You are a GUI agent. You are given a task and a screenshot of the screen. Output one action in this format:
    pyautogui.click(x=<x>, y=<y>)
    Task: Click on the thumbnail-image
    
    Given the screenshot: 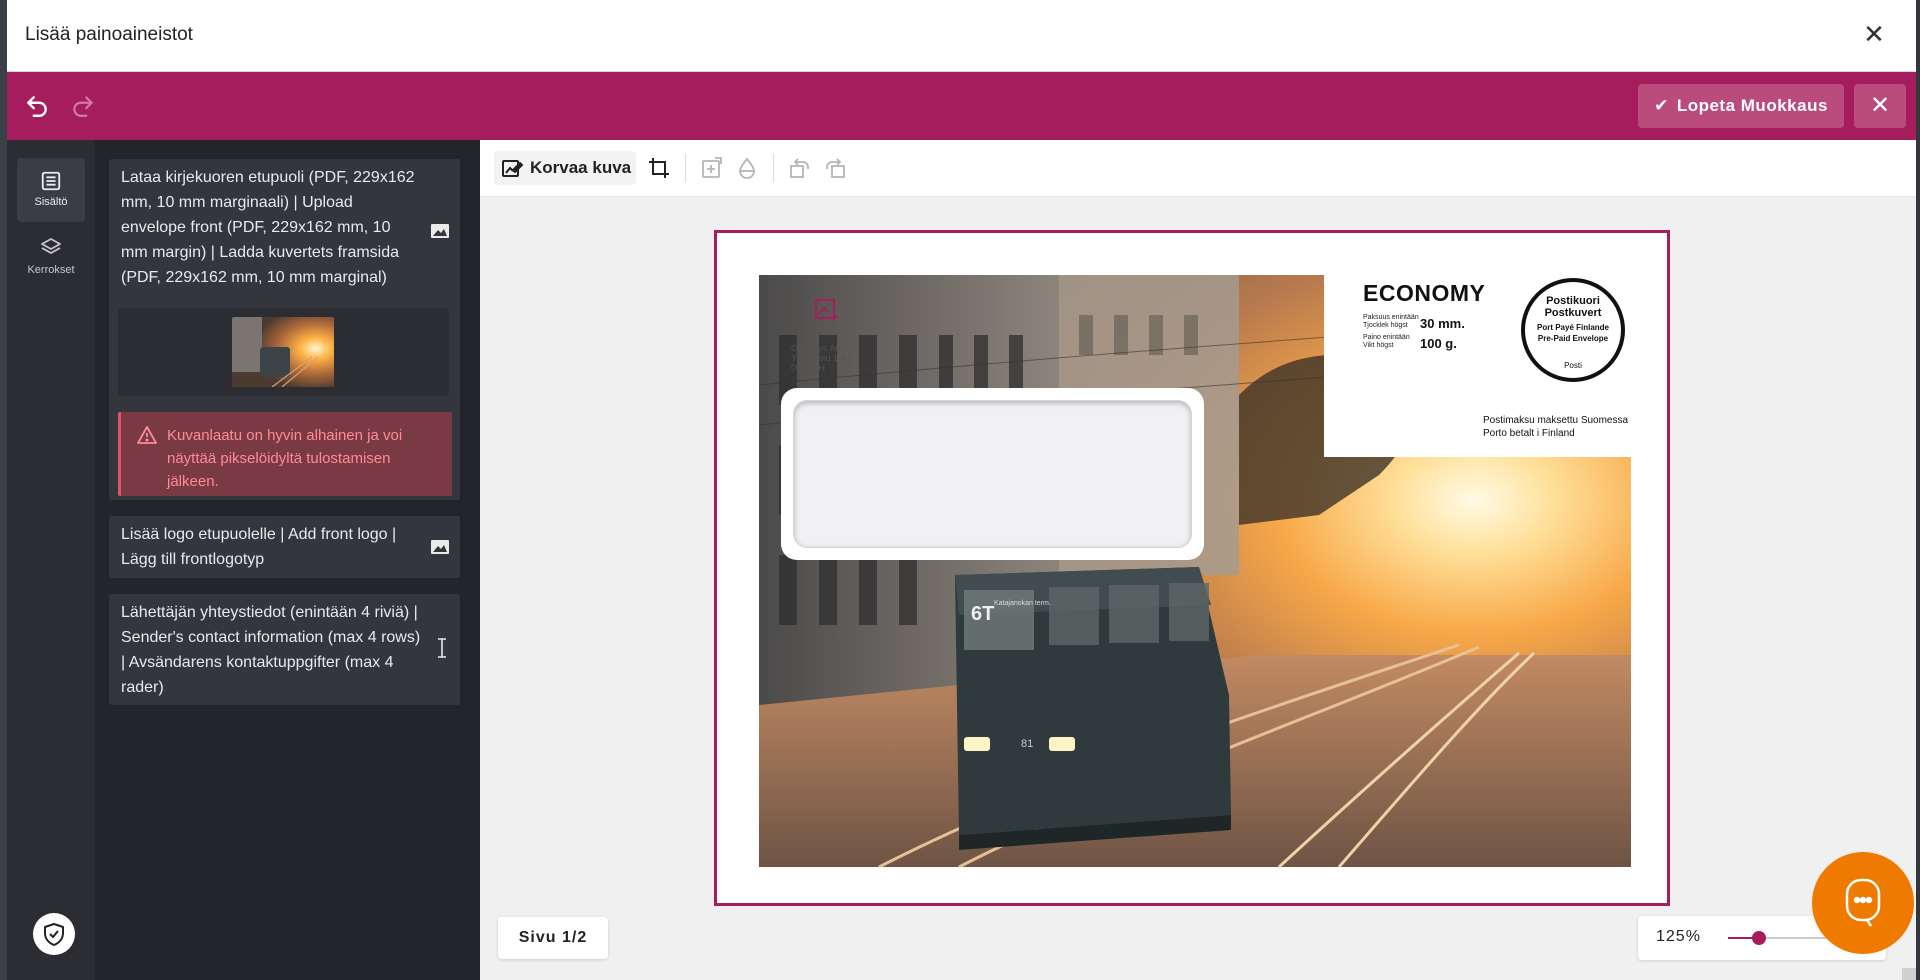 What is the action you would take?
    pyautogui.click(x=283, y=352)
    